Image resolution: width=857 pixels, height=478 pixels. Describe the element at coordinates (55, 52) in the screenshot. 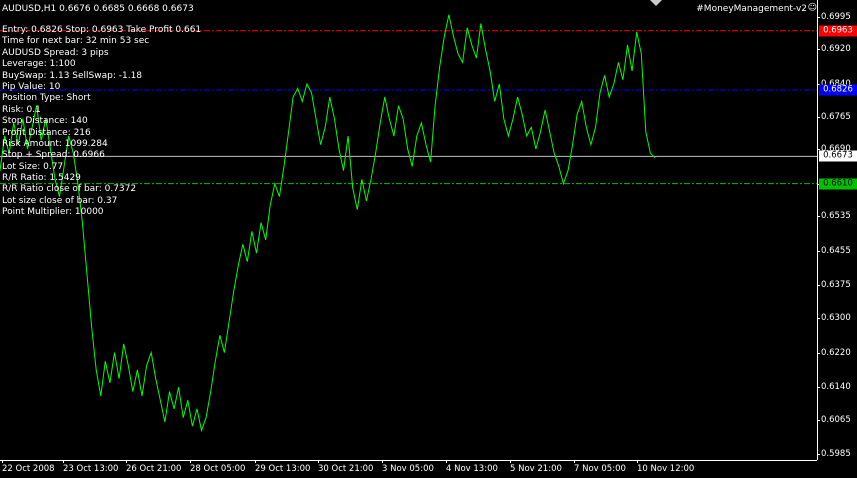

I see `info-line: AUDUSD Spread: 3 pips` at that location.